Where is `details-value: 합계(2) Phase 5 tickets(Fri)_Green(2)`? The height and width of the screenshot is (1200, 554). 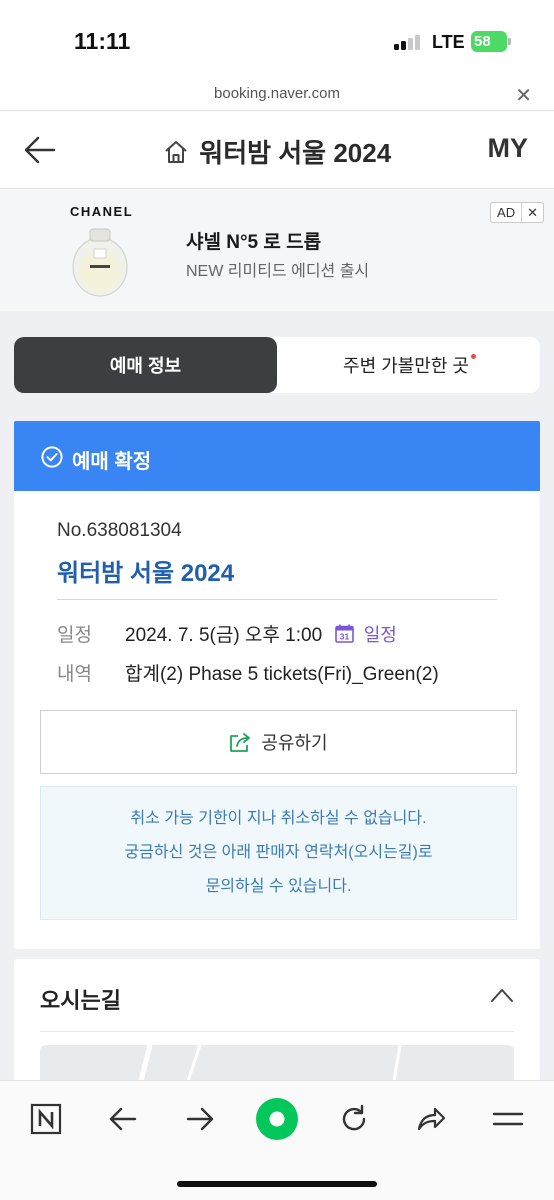
details-value: 합계(2) Phase 5 tickets(Fri)_Green(2) is located at coordinates (282, 674).